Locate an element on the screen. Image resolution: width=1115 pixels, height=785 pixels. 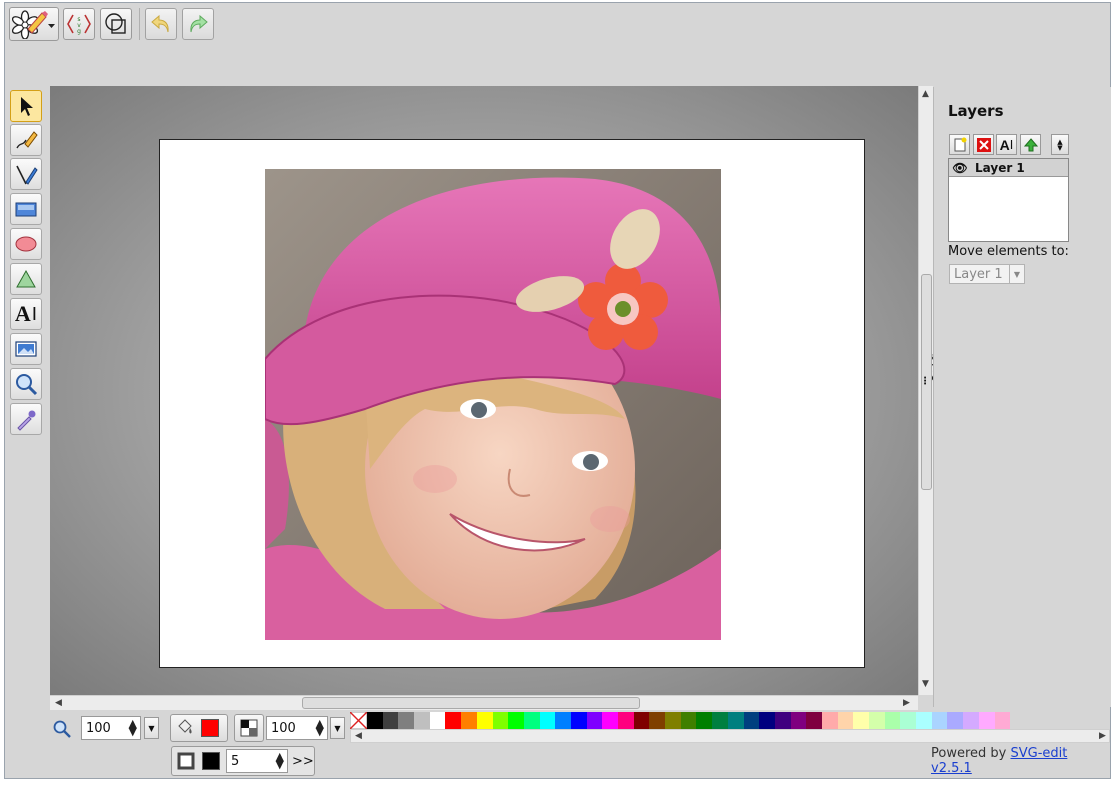
undo-button is located at coordinates (161, 24).